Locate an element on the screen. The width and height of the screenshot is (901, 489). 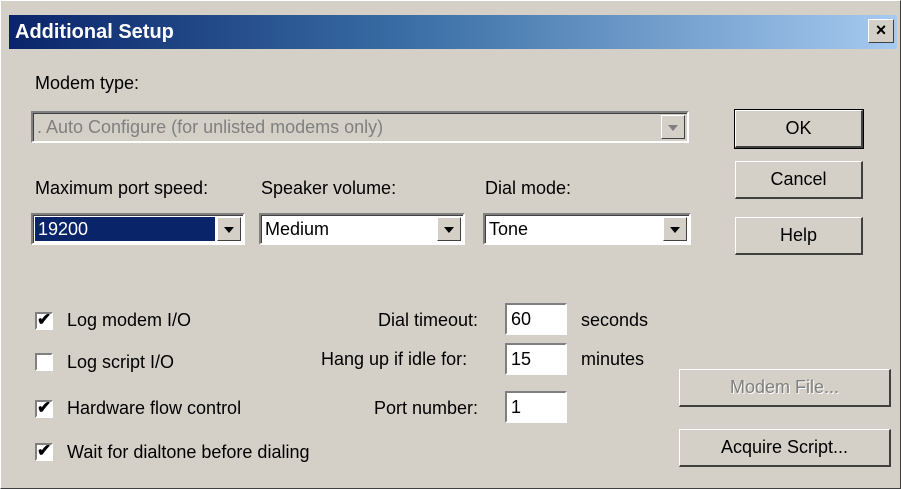
wait-dialtone-checkbox: ✔ is located at coordinates (44, 451).